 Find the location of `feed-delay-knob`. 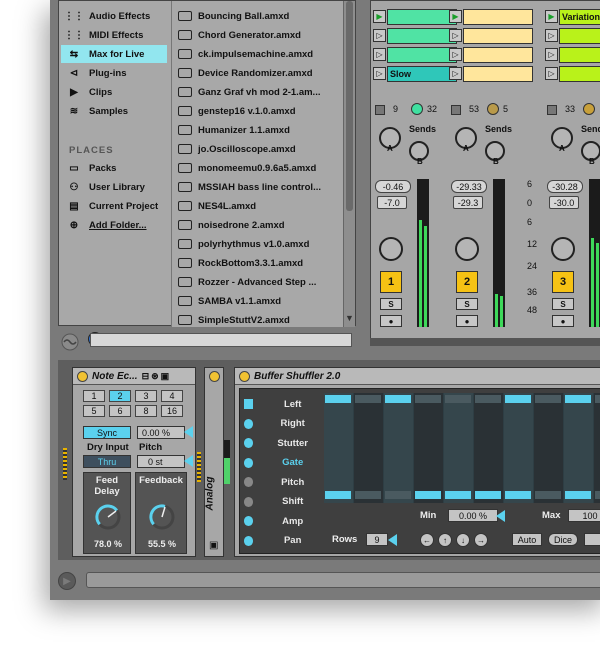

feed-delay-knob is located at coordinates (108, 517).